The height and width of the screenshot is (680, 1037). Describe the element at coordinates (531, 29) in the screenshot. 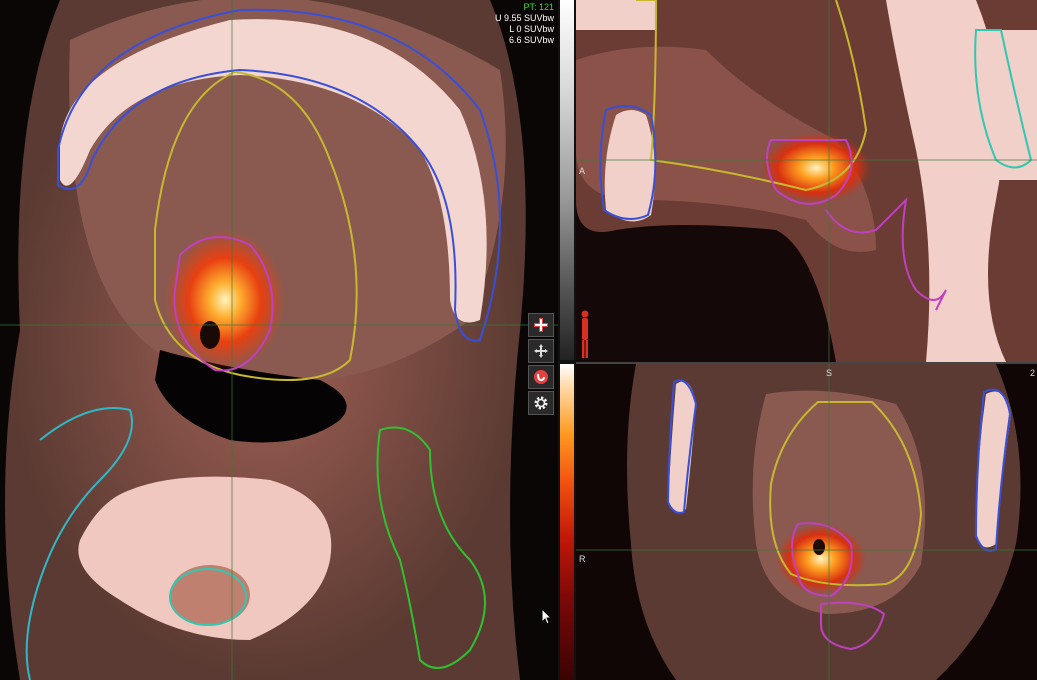

I see `lower-window: L 0 SUVbw` at that location.